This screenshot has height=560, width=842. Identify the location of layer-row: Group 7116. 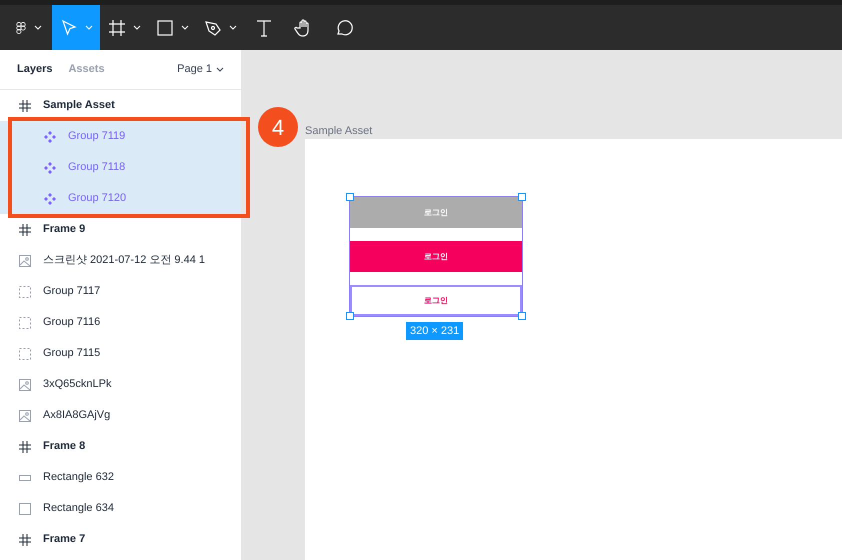
(120, 322).